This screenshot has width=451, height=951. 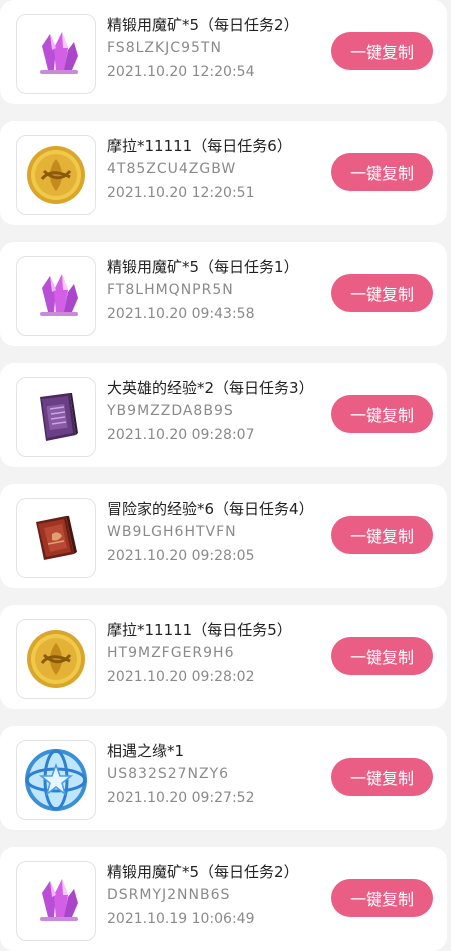 What do you see at coordinates (199, 146) in the screenshot?
I see `item-title: 摩拉*11111（每日任务6）` at bounding box center [199, 146].